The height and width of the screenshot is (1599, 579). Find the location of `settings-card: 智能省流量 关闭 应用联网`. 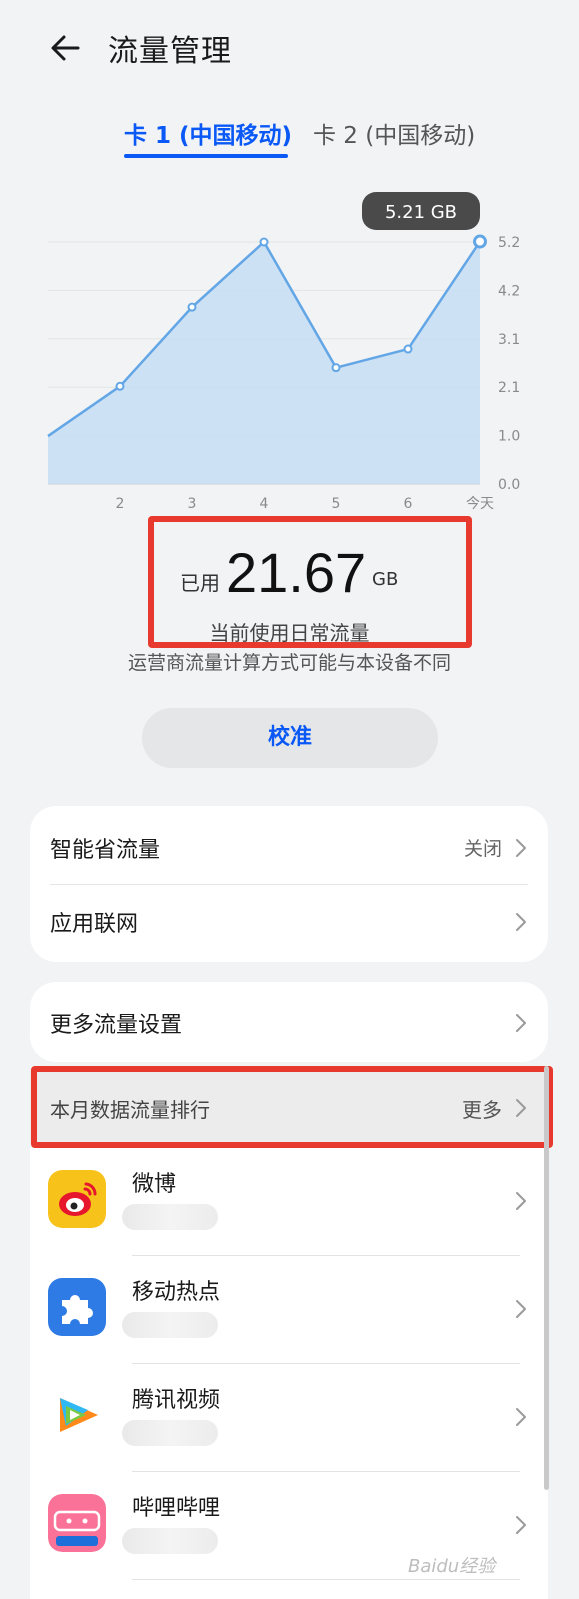

settings-card: 智能省流量 关闭 应用联网 is located at coordinates (289, 884).